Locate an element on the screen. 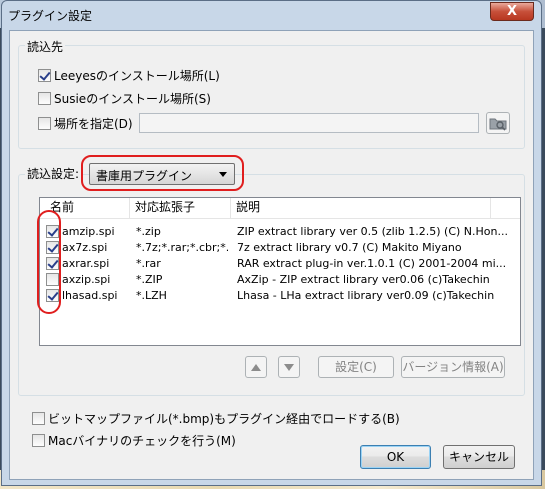 The width and height of the screenshot is (545, 489). plugin-extensions: *.ZIP is located at coordinates (149, 279).